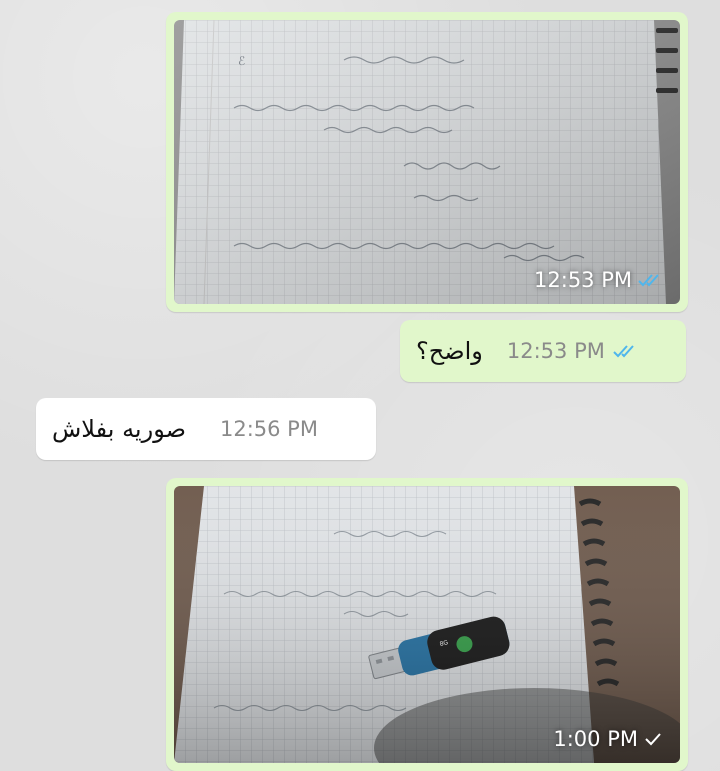  I want to click on message-time: 12:56 PM, so click(268, 429).